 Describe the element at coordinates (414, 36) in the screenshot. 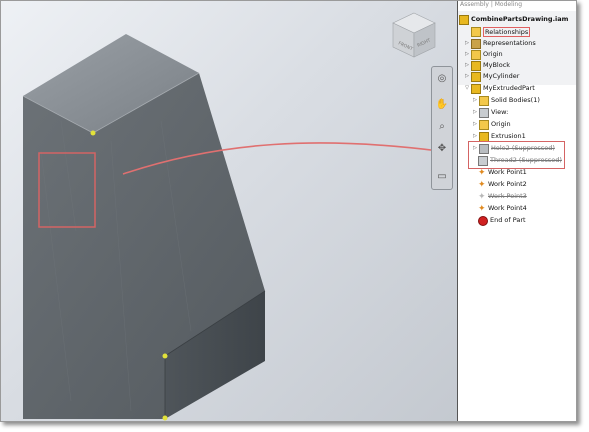

I see `viewcube-widget: FRONT RIGHT` at that location.